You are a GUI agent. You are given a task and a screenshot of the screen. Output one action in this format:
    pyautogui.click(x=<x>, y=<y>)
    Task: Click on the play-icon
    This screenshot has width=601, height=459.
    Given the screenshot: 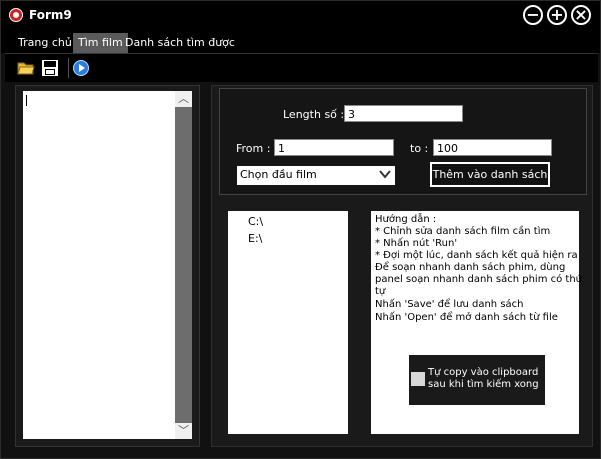 What is the action you would take?
    pyautogui.click(x=81, y=68)
    